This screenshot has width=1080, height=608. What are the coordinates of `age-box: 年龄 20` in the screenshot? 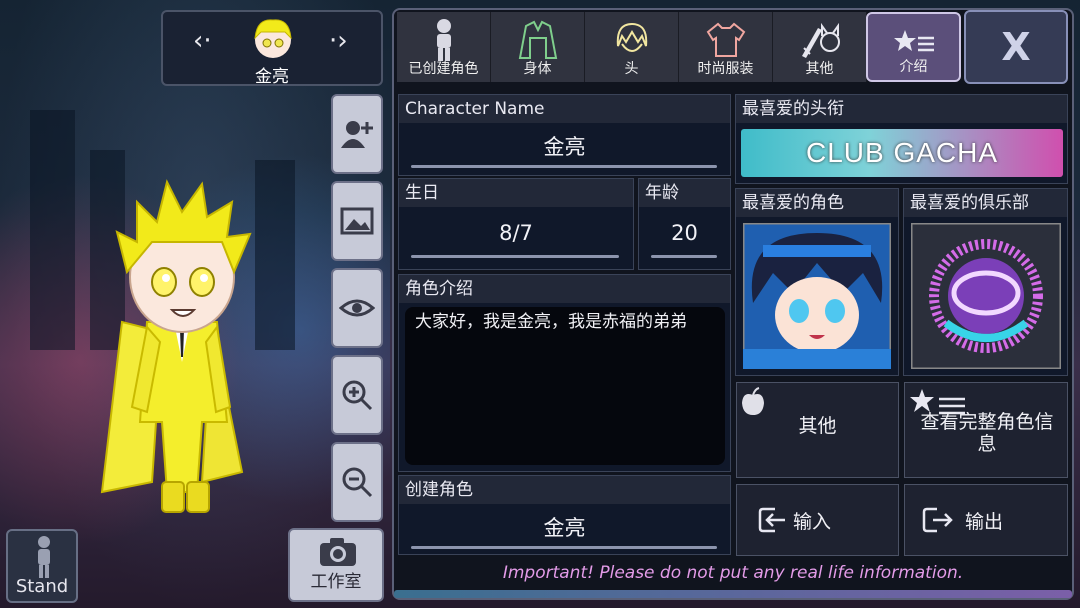 It's located at (684, 224).